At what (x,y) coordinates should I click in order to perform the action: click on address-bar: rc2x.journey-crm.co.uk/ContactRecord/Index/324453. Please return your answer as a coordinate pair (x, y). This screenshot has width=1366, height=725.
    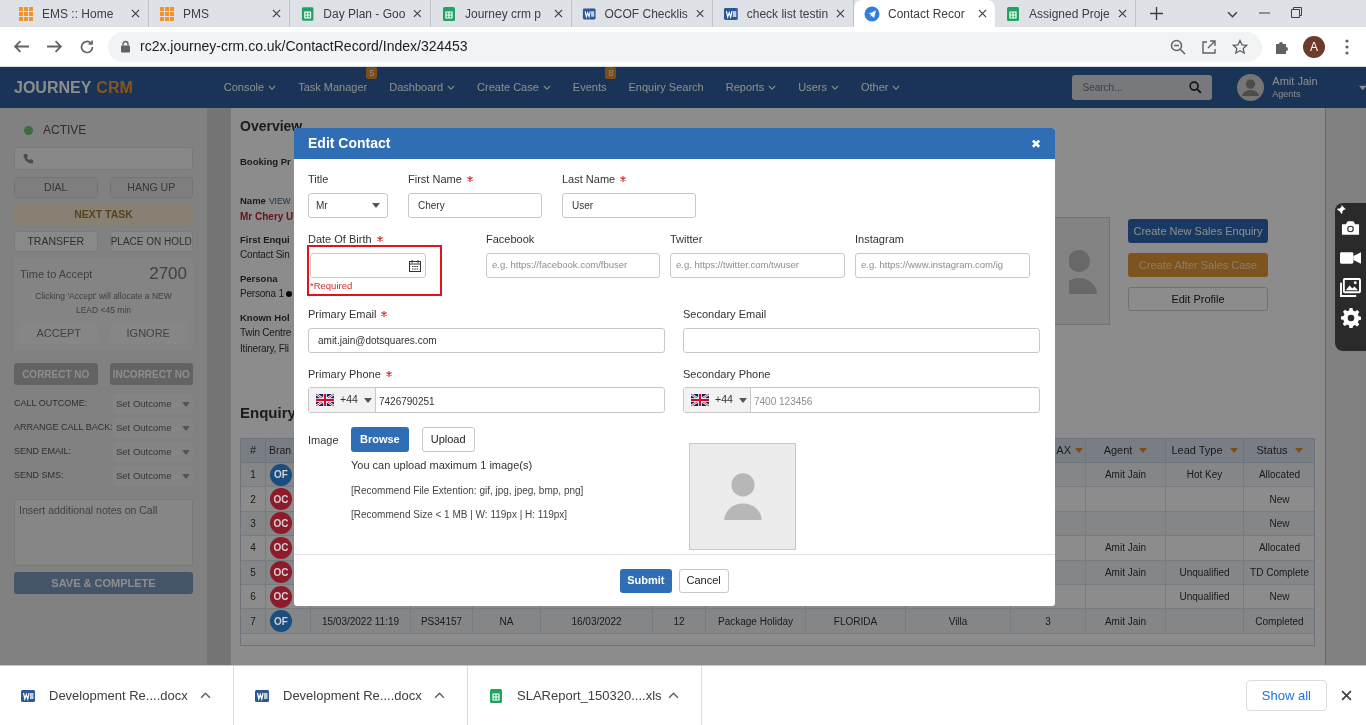
    Looking at the image, I should click on (685, 46).